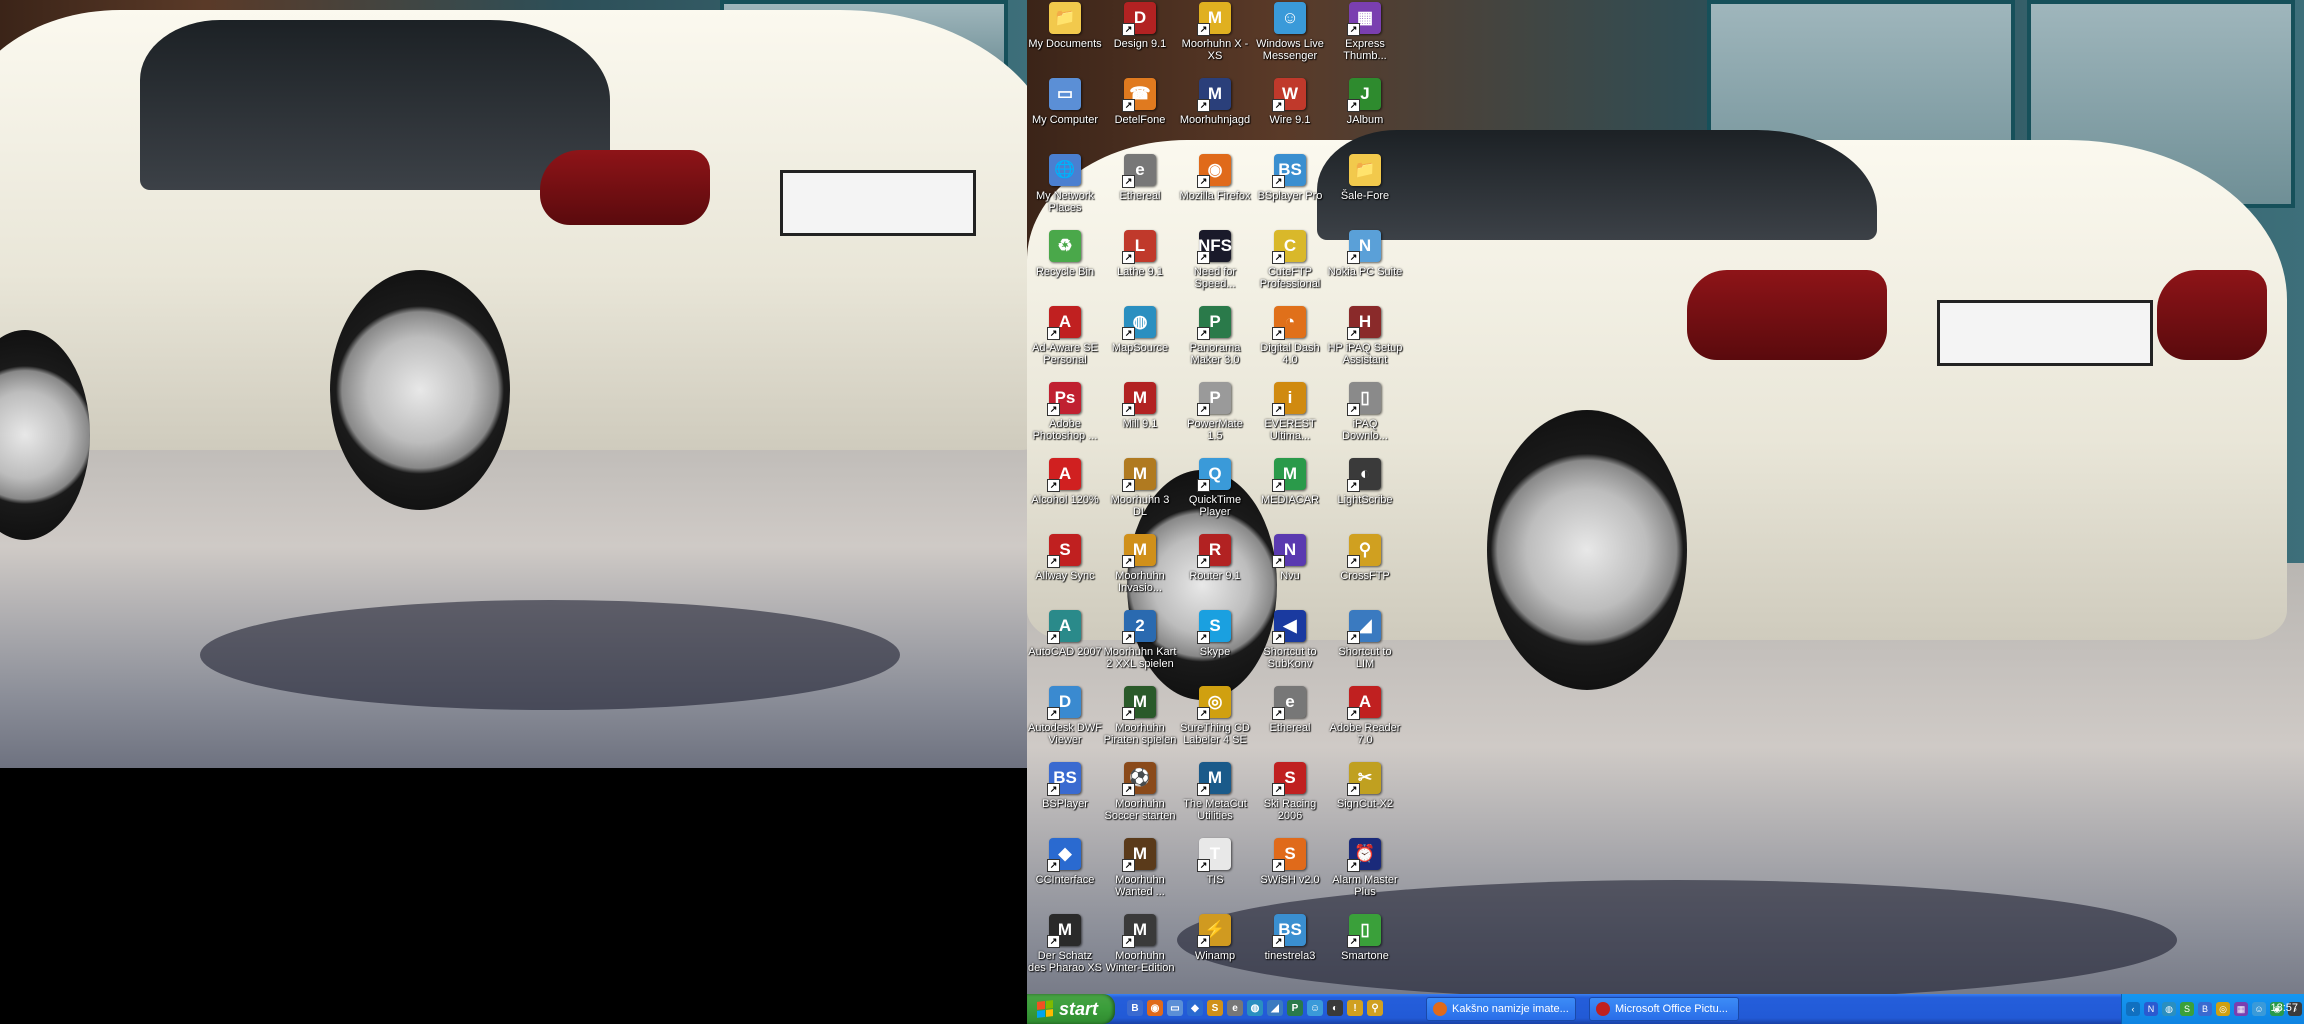  I want to click on desktop-icon-label: The MetaCut Utilities, so click(1215, 810).